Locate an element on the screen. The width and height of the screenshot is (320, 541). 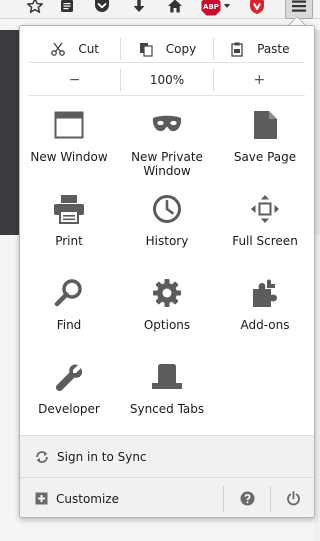
print-button: Print is located at coordinates (69, 234).